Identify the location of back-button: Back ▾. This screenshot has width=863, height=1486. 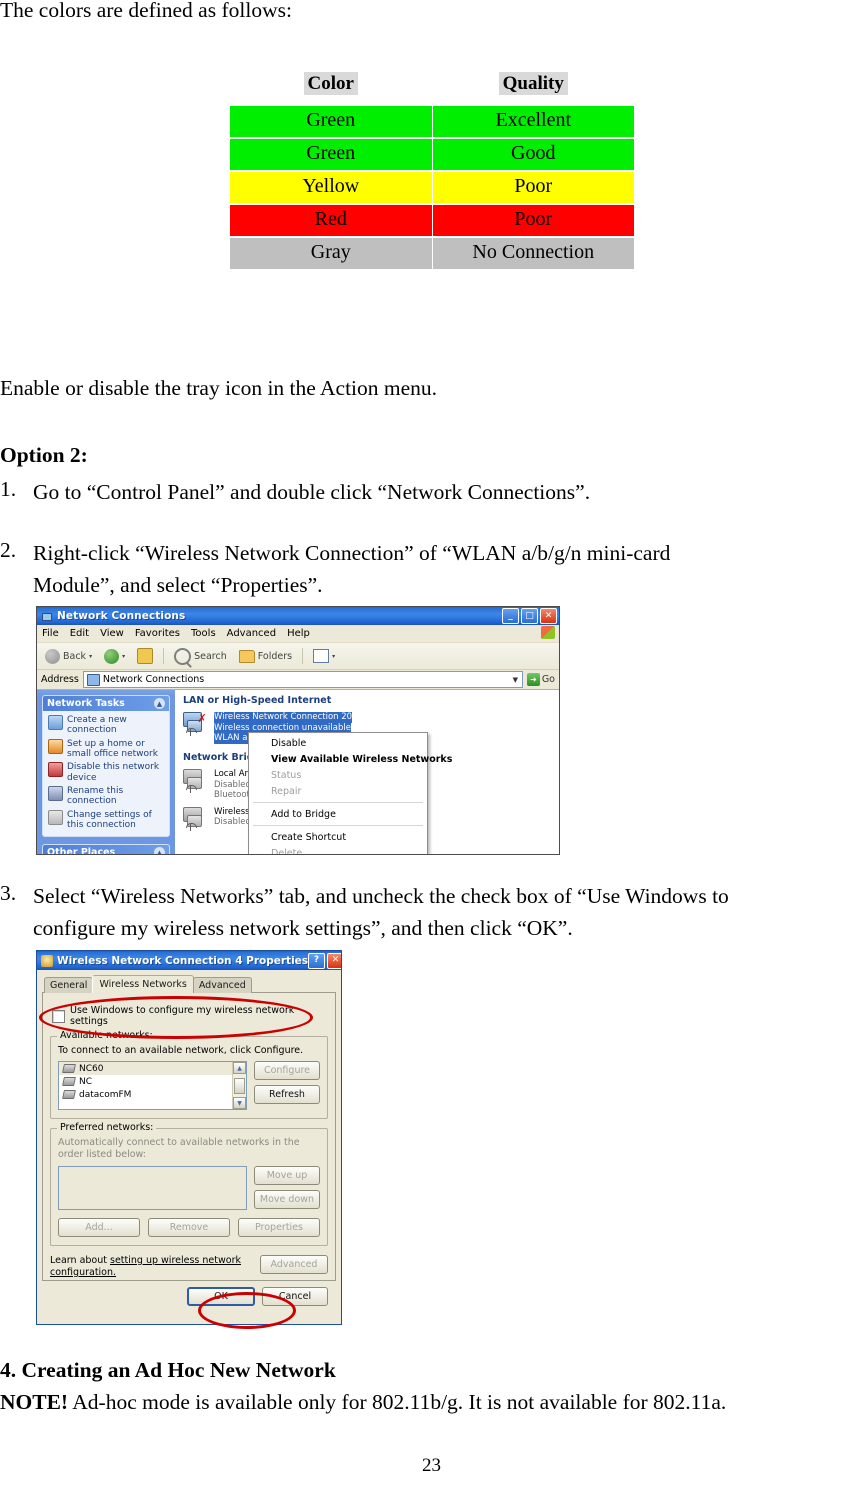
(68, 656).